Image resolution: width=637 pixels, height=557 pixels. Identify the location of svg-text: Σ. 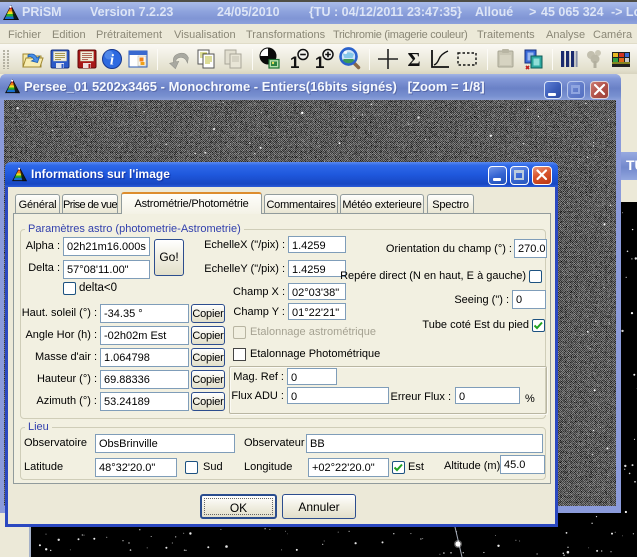
(413, 60).